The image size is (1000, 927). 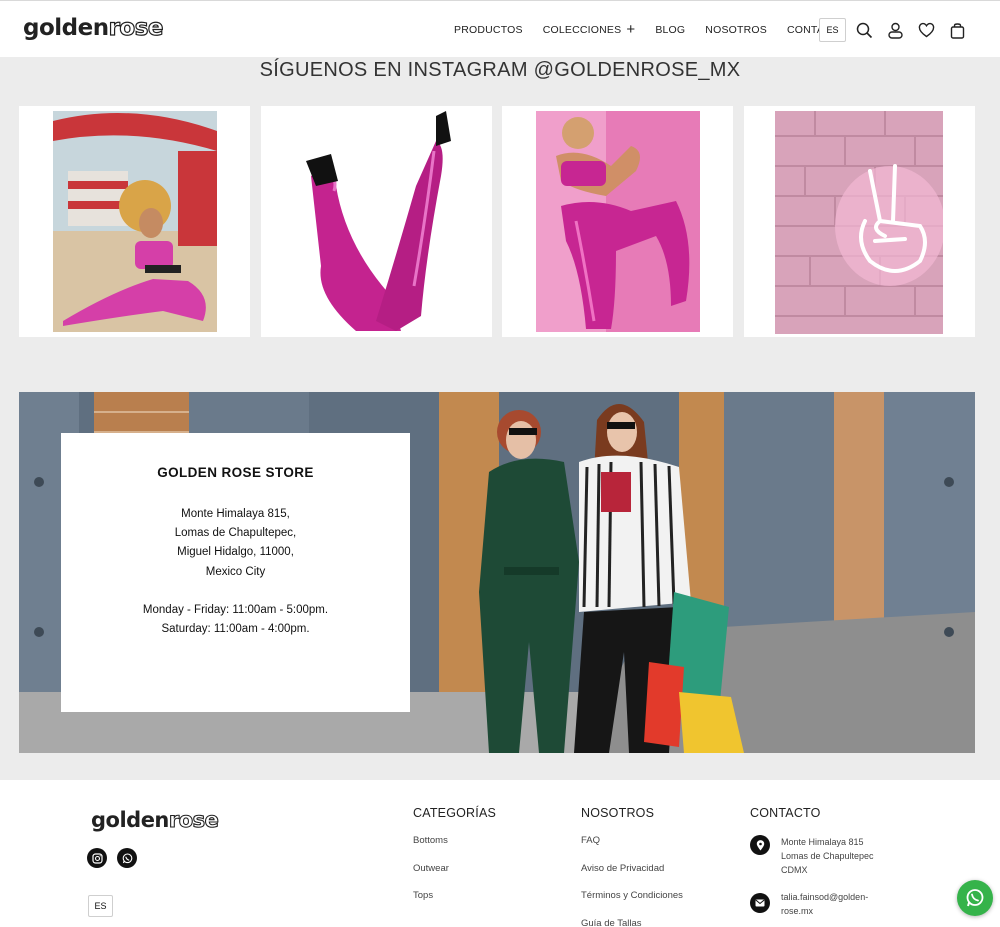 I want to click on heart-icon, so click(x=926, y=30).